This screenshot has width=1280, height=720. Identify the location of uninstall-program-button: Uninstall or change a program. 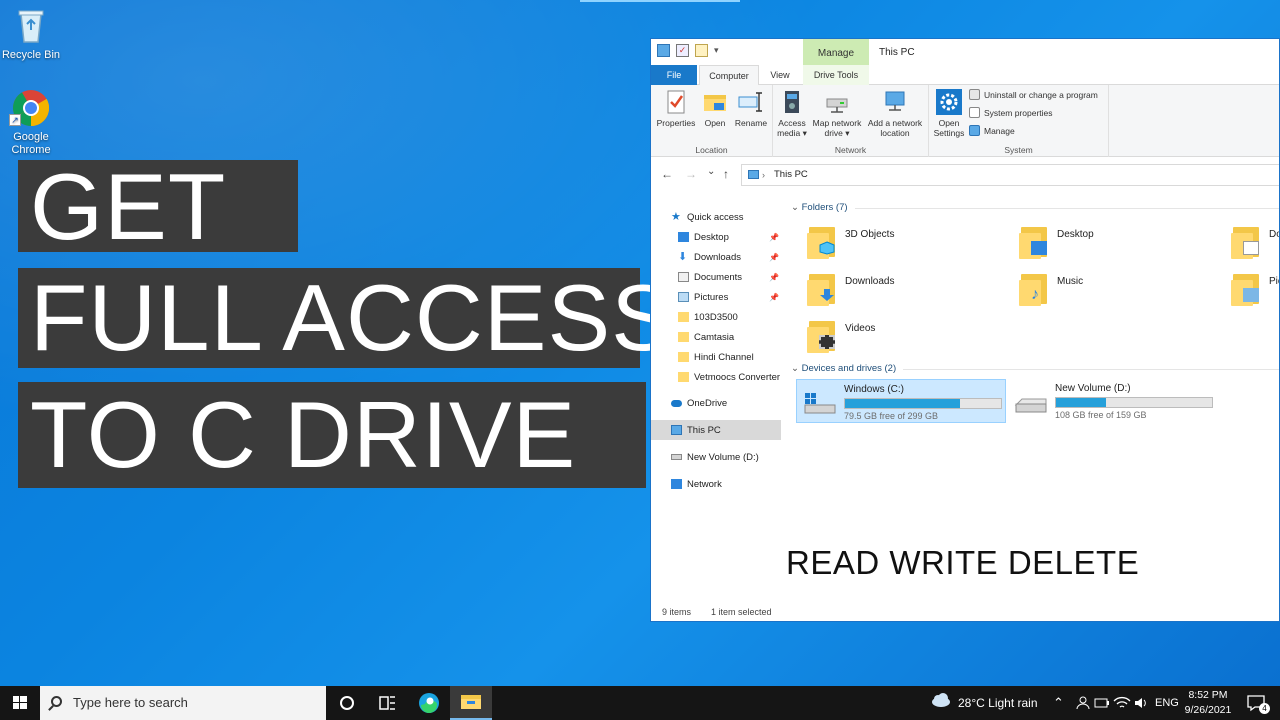
(1033, 94).